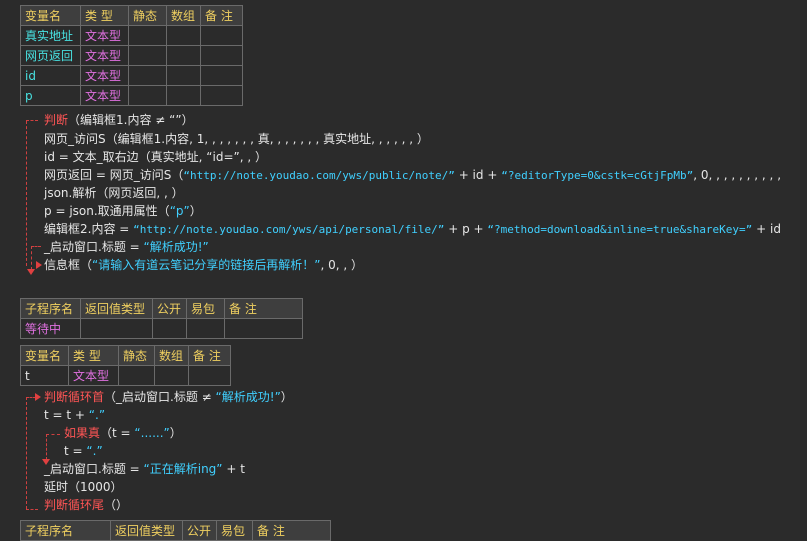 This screenshot has height=541, width=807. I want to click on var-name-cell: 网页返回, so click(50, 55).